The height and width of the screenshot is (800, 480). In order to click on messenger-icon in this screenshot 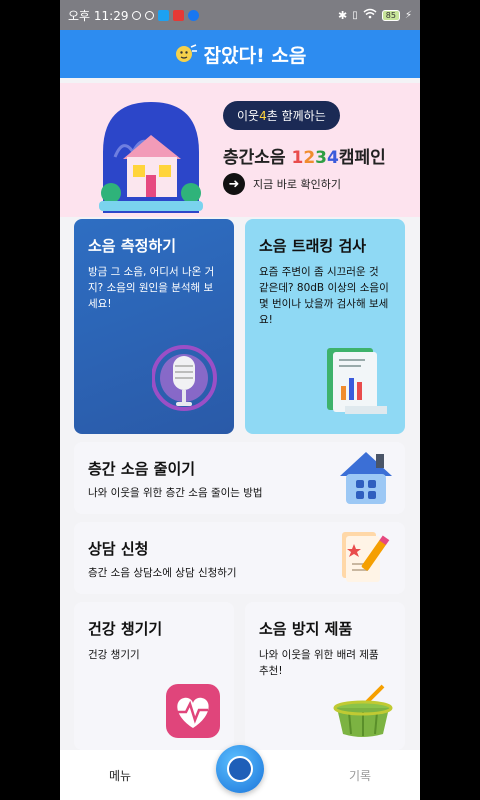, I will do `click(194, 15)`.